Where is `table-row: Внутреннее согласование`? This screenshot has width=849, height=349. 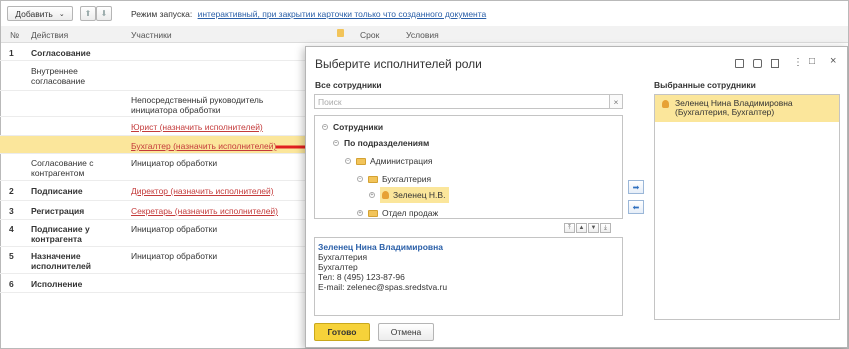
table-row: Внутреннее согласование is located at coordinates (152, 76).